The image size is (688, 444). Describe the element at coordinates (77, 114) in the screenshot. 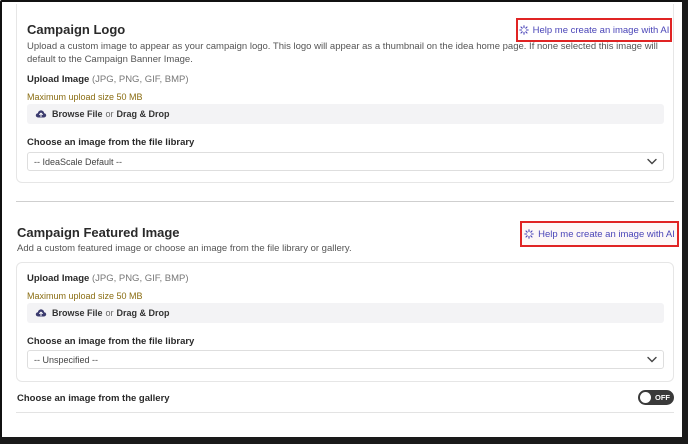

I see `logo-browse-file-link: Browse File` at that location.